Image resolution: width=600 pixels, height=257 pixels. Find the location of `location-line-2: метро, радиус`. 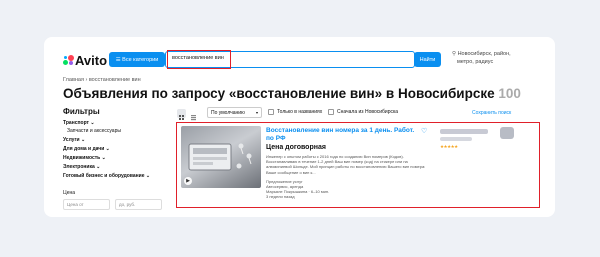

location-line-2: метро, радиус is located at coordinates (475, 62).